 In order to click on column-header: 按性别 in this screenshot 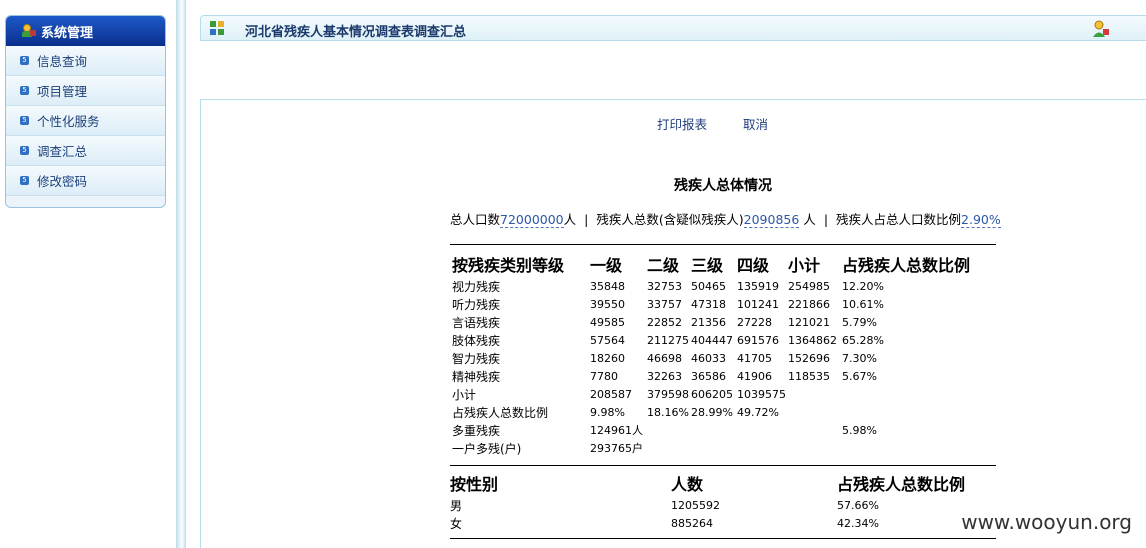, I will do `click(474, 484)`.